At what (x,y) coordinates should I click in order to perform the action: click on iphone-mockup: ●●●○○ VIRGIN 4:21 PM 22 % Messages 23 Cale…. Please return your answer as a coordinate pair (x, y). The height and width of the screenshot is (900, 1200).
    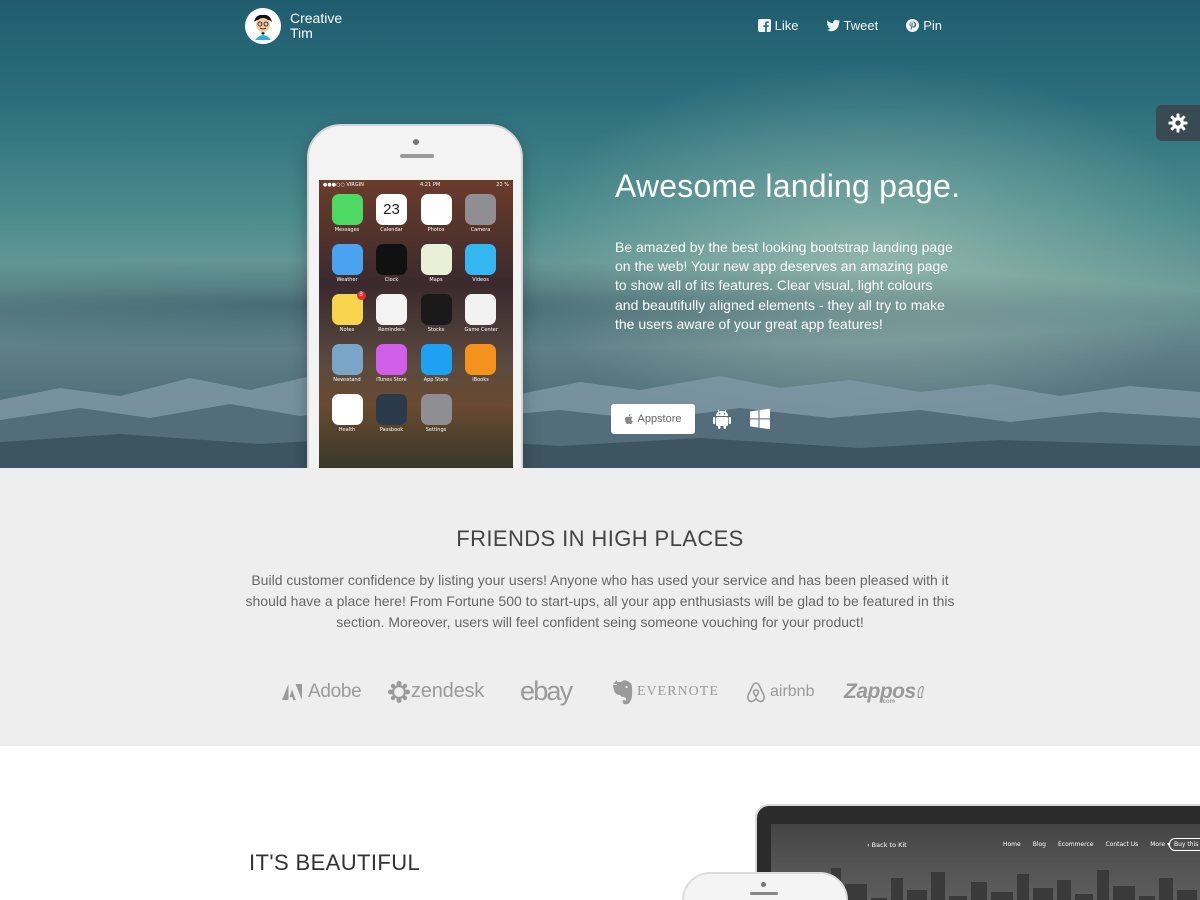
    Looking at the image, I should click on (415, 296).